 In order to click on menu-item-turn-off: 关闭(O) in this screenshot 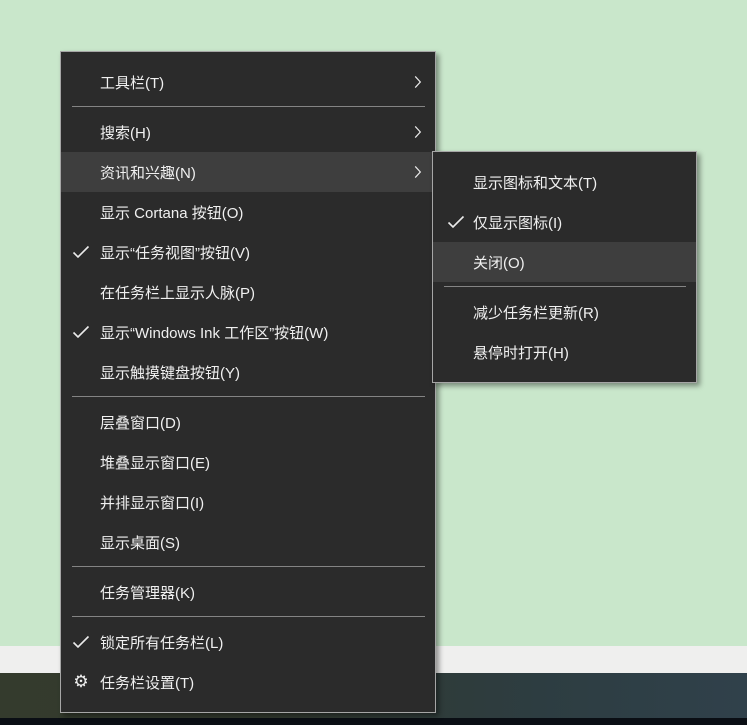, I will do `click(564, 262)`.